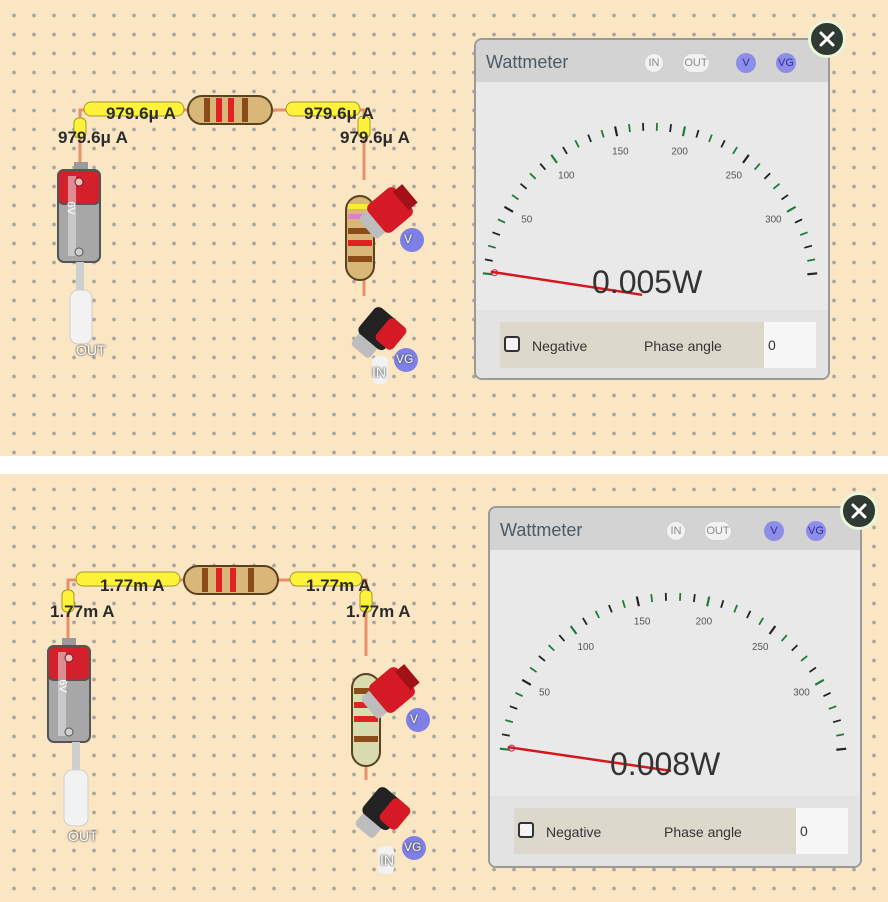  What do you see at coordinates (444, 465) in the screenshot?
I see `panel-separator` at bounding box center [444, 465].